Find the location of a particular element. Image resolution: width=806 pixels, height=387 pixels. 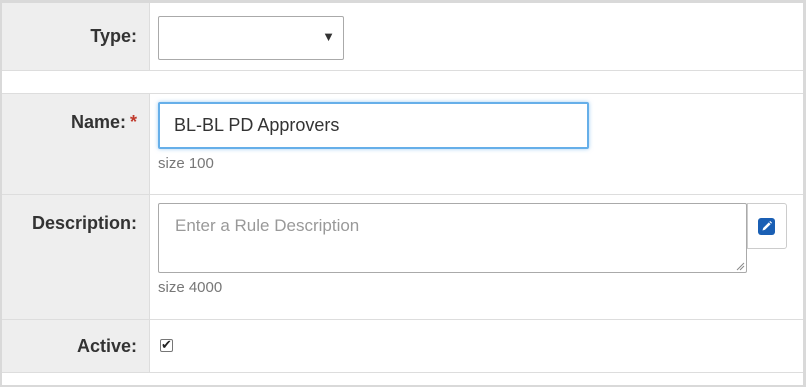

description-label-cell: Description: is located at coordinates (76, 257).